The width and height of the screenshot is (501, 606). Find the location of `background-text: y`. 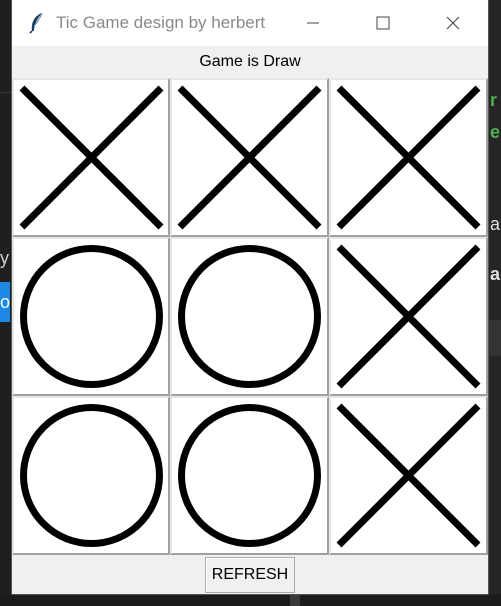

background-text: y is located at coordinates (4, 258).